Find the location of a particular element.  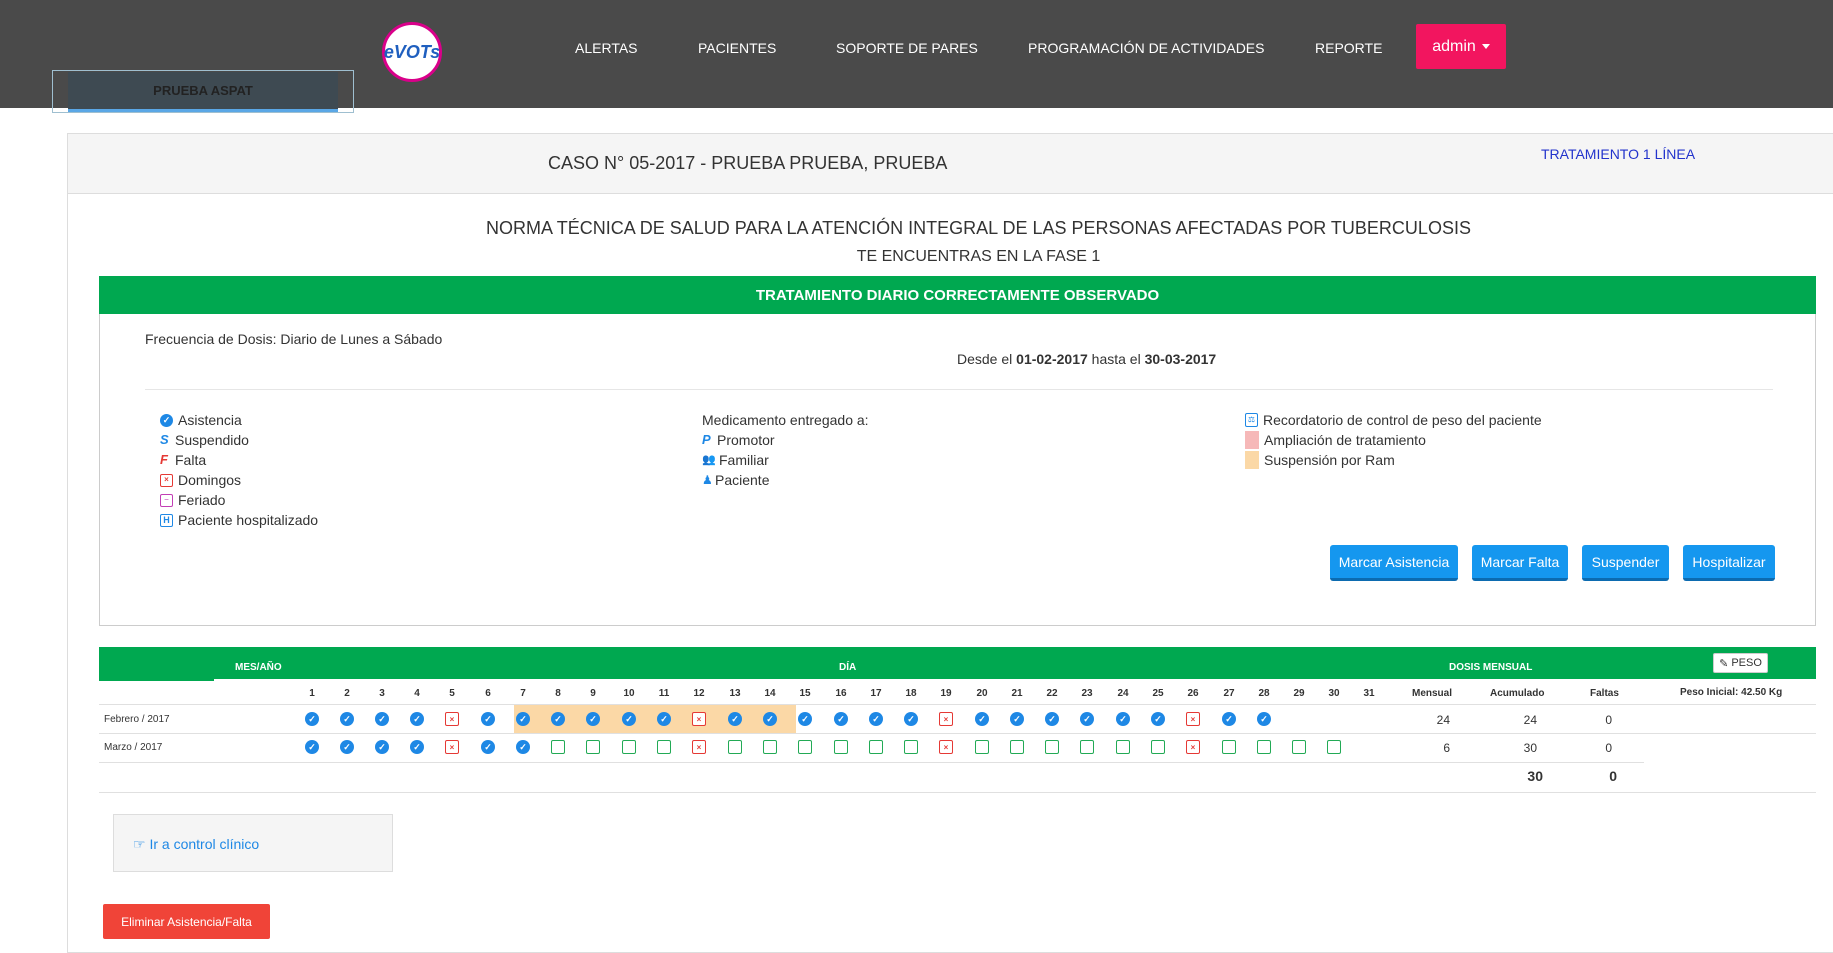

legend-asistencia: Asistencia is located at coordinates (210, 420).